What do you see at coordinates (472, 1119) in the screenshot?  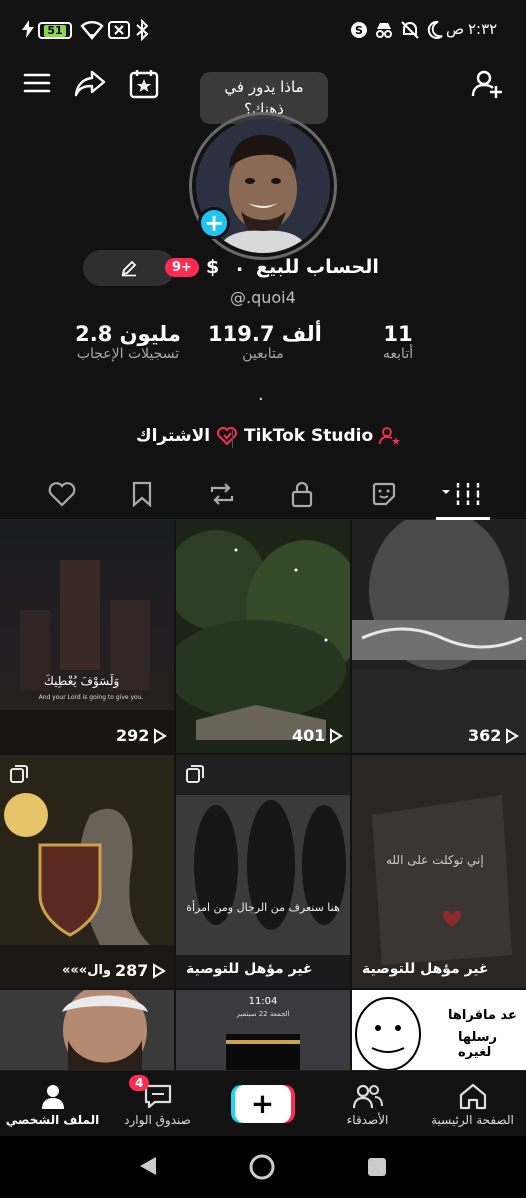 I see `nav-home-label: الصفحة الرئيسية` at bounding box center [472, 1119].